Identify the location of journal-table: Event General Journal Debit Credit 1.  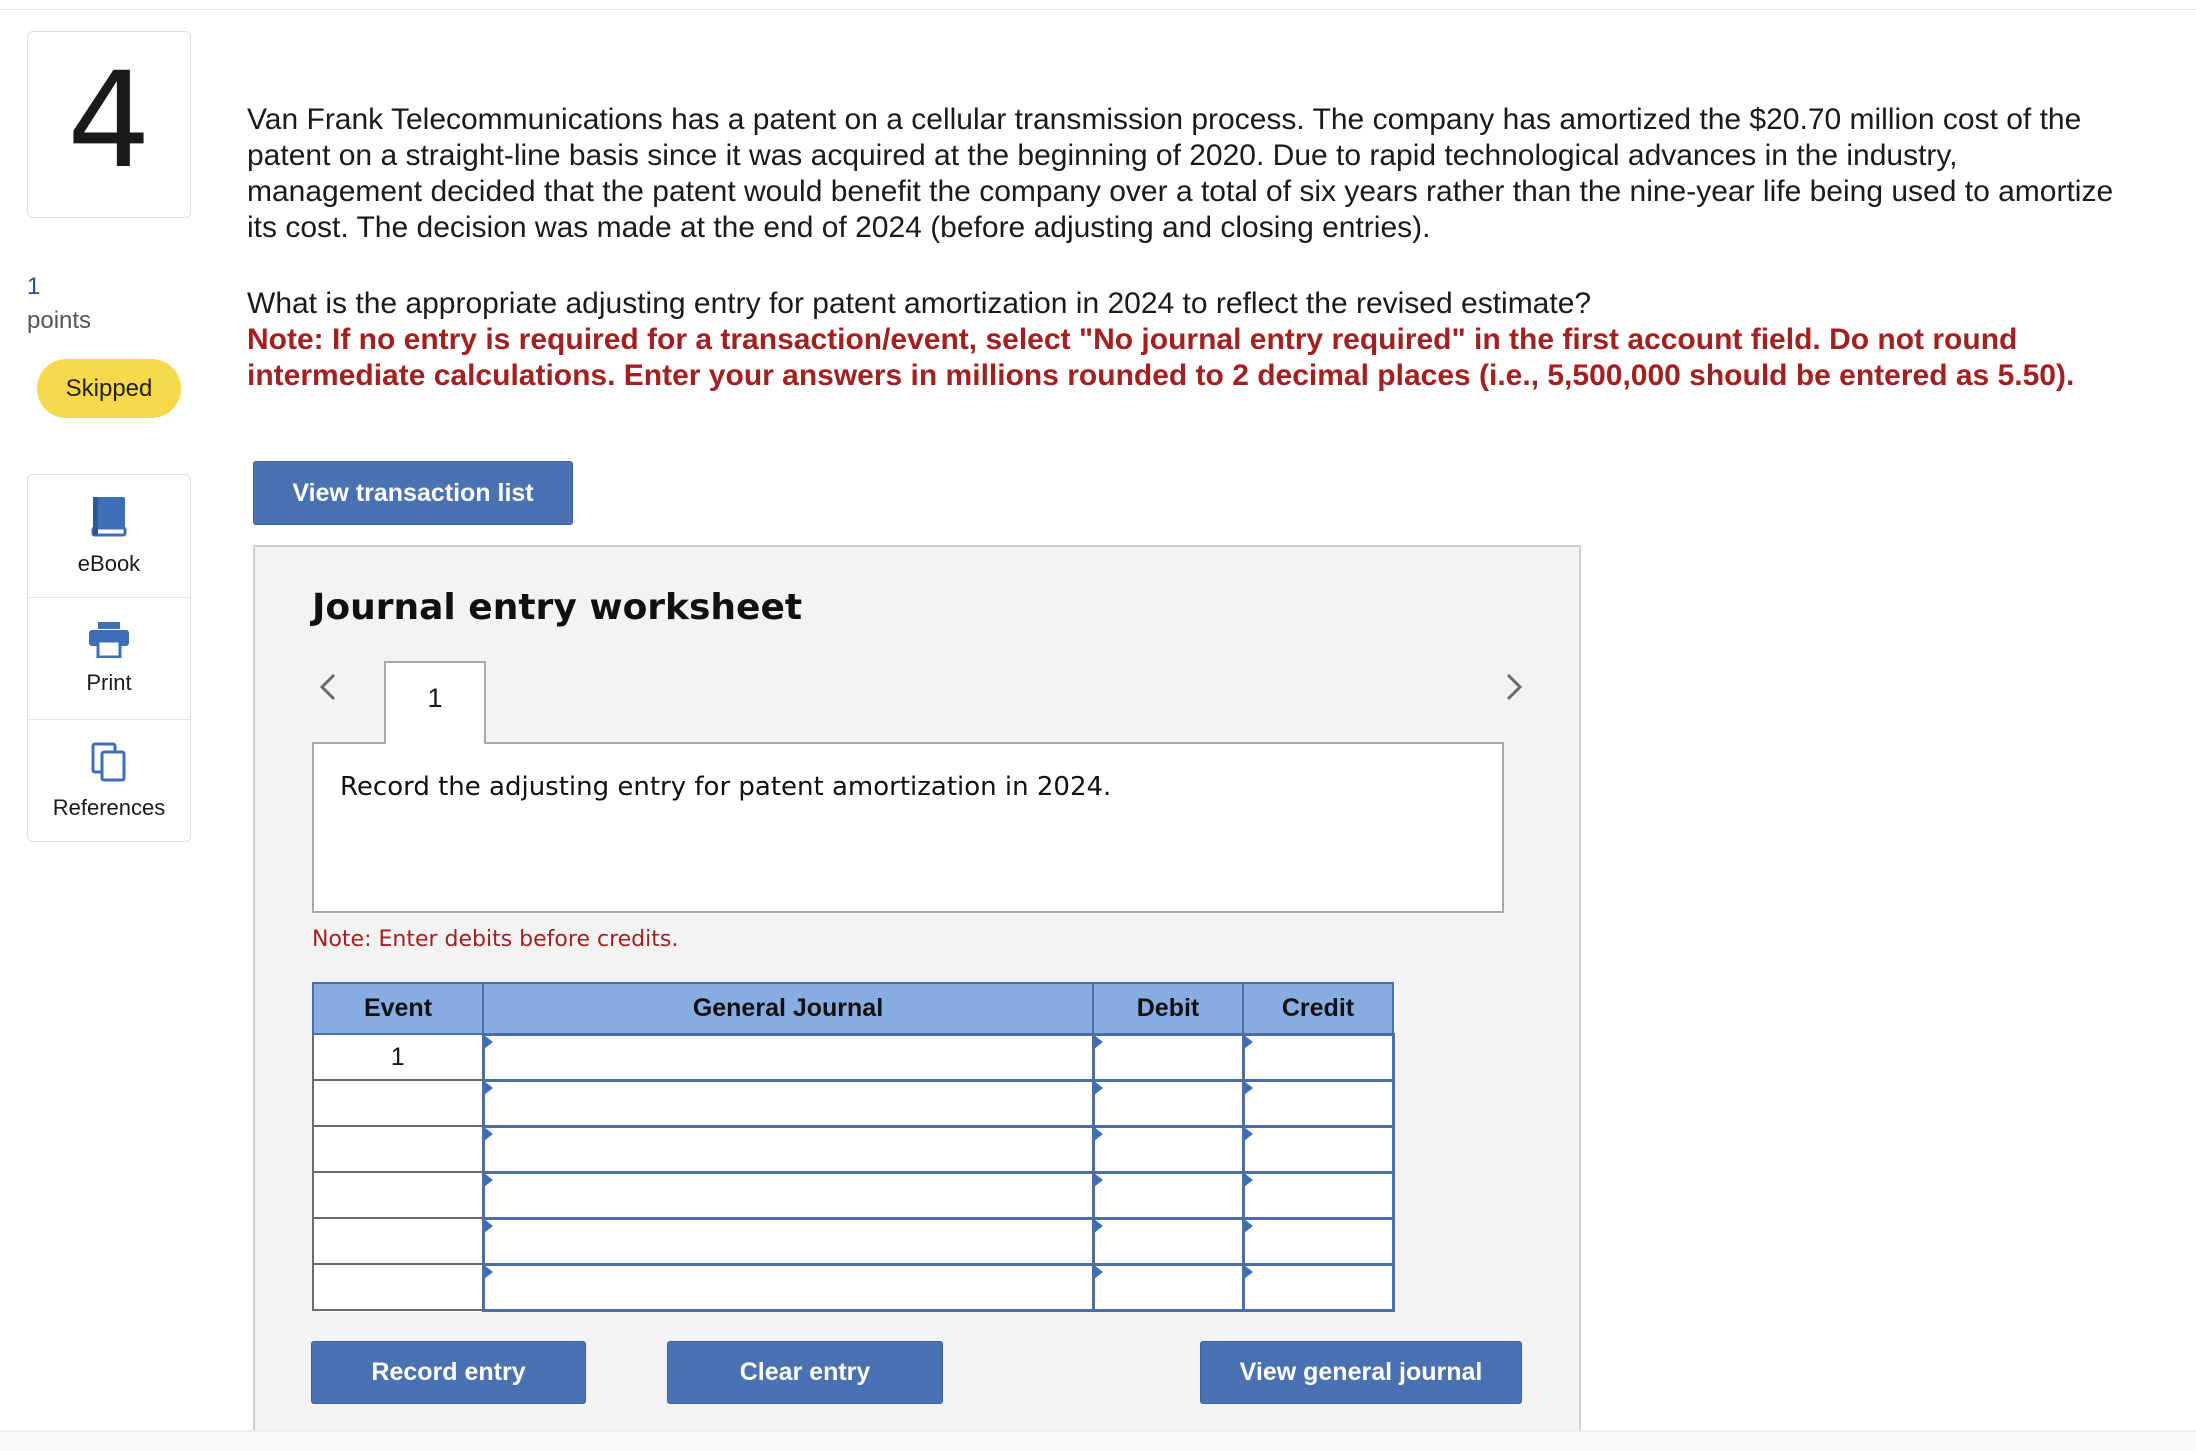
(853, 1147).